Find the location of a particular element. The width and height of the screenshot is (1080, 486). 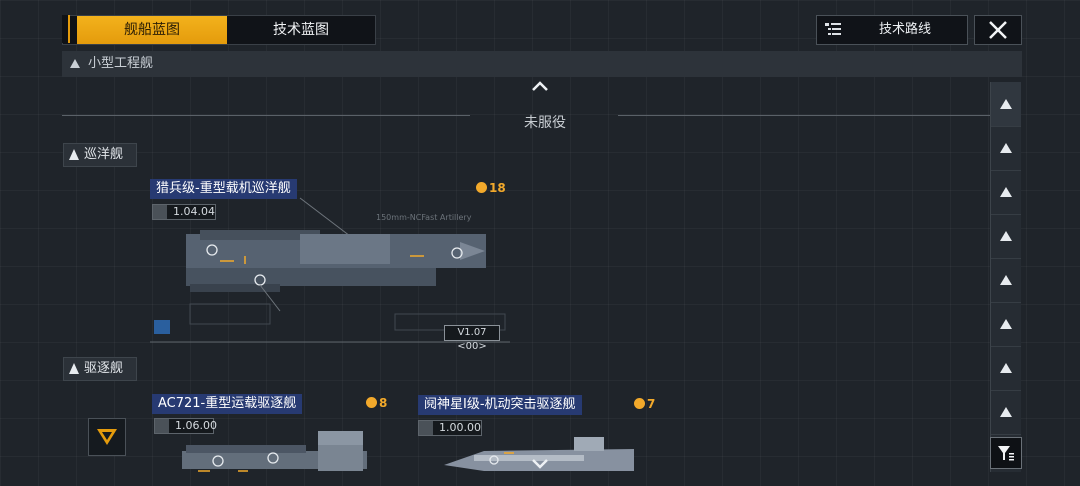

ship-card-2: AC721-重型运载驱逐舰 1.06.00 8 is located at coordinates (272, 439).